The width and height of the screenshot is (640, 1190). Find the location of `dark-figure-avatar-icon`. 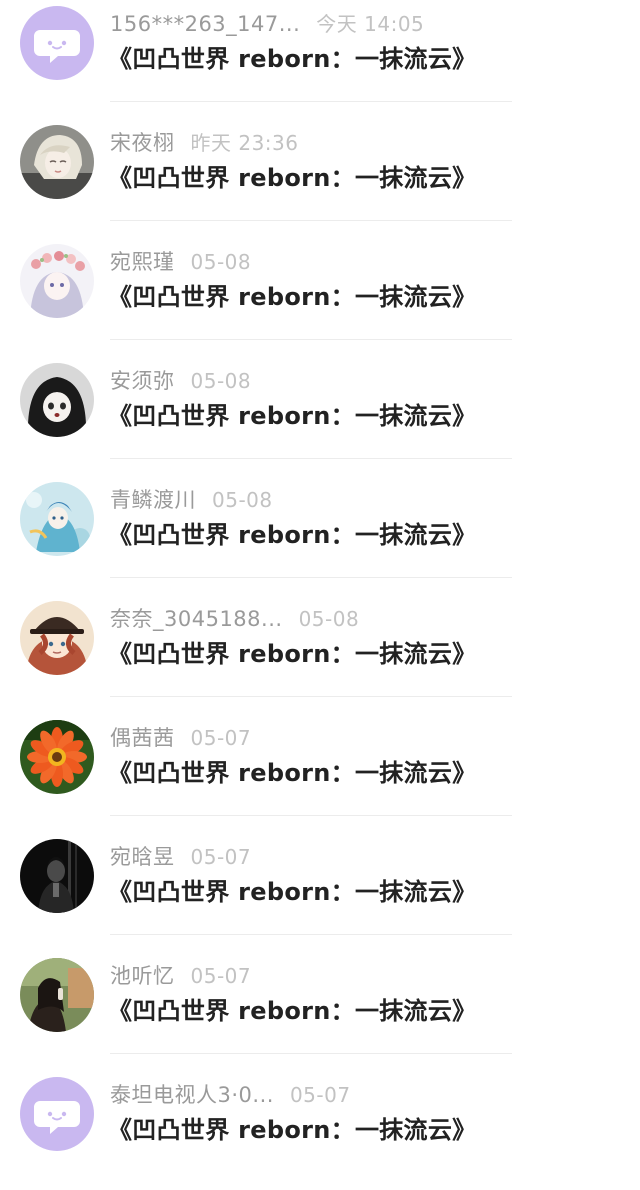

dark-figure-avatar-icon is located at coordinates (57, 876).